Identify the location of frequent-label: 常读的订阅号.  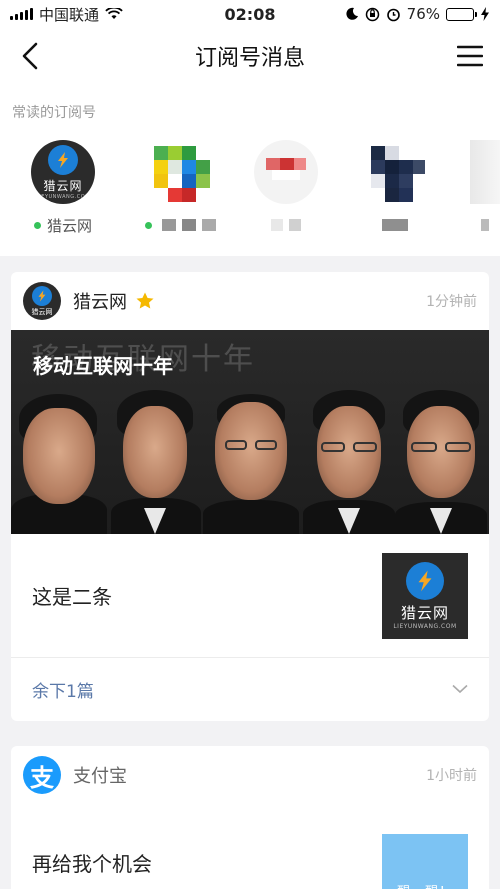
(54, 113).